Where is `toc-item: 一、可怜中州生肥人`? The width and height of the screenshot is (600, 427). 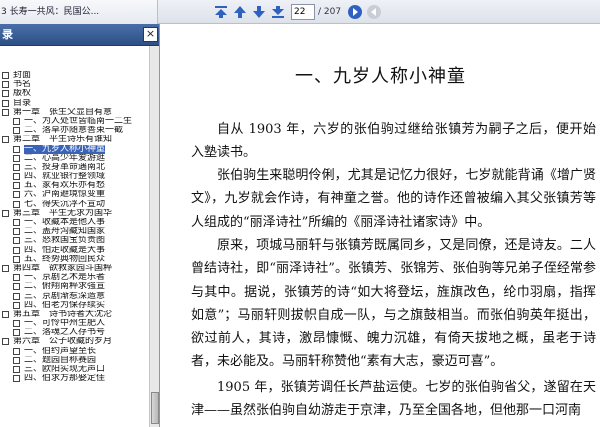 toc-item: 一、可怜中州生肥人 is located at coordinates (75, 323).